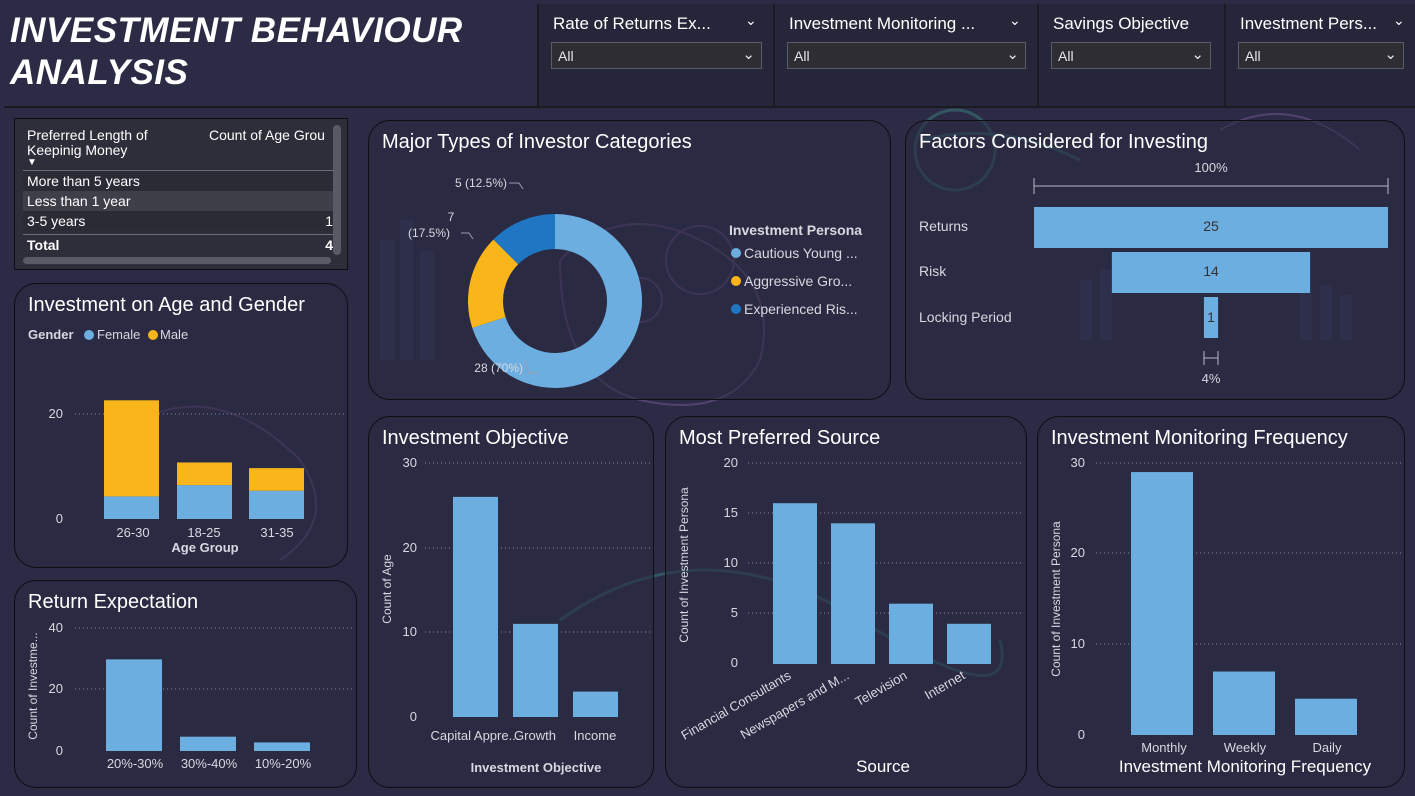 The image size is (1415, 796). I want to click on y-axis-label: Count of Investment Persona, so click(1056, 599).